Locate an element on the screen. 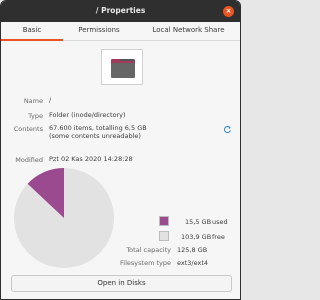 The width and height of the screenshot is (320, 300). used-value: 15,5 GB is located at coordinates (198, 222).